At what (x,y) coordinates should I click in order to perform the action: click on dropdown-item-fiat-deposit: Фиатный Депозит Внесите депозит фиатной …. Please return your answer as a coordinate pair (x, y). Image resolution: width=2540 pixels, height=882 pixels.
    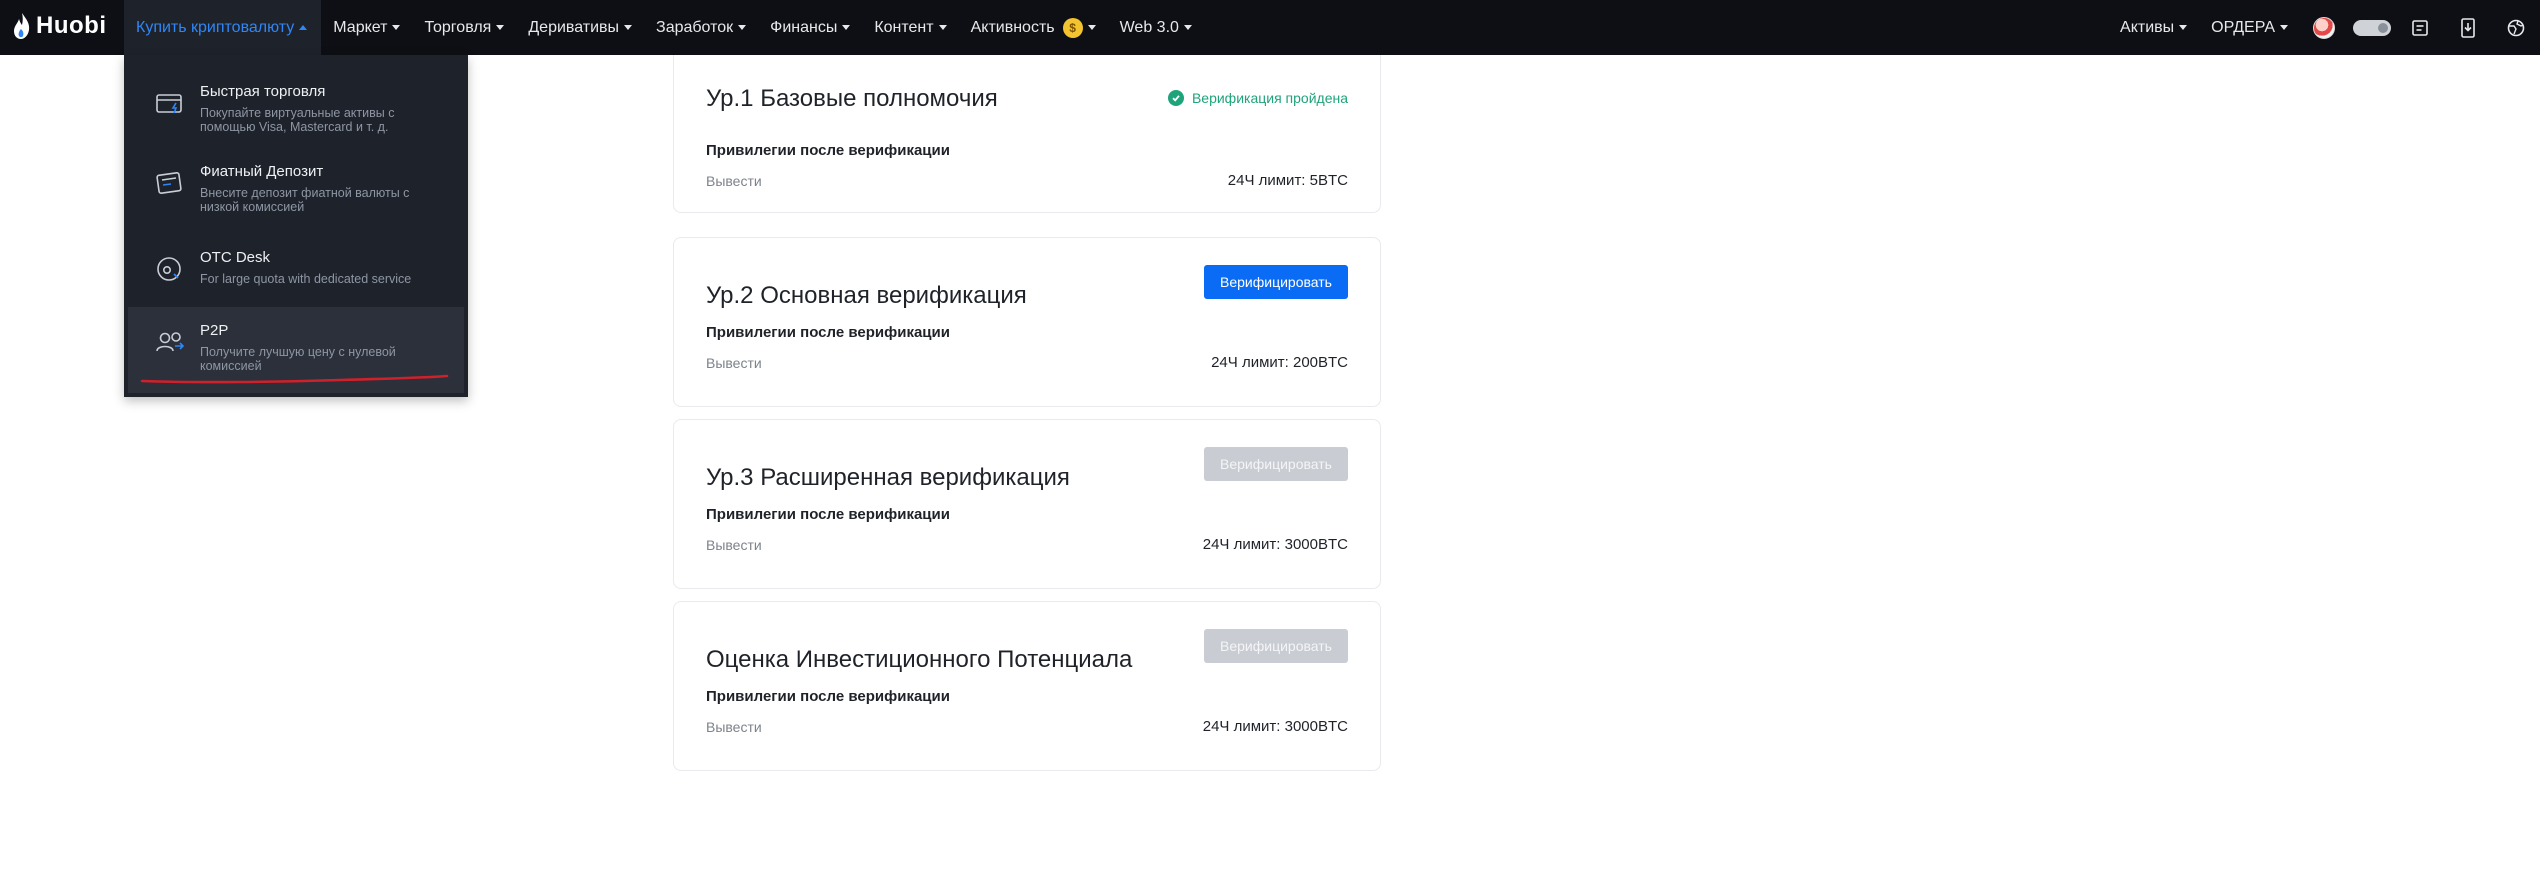
    Looking at the image, I should click on (296, 188).